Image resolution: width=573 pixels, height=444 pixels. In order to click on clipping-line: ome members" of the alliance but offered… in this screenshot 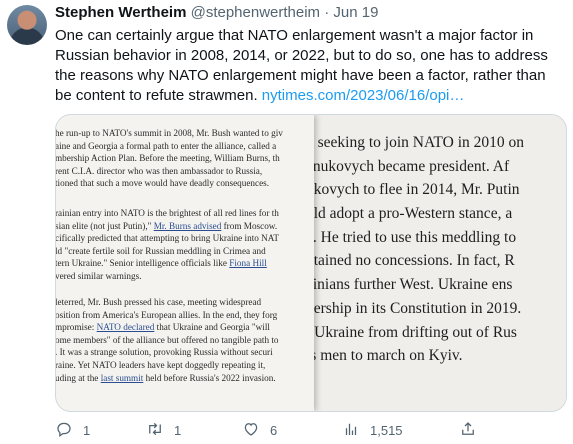, I will do `click(167, 339)`.